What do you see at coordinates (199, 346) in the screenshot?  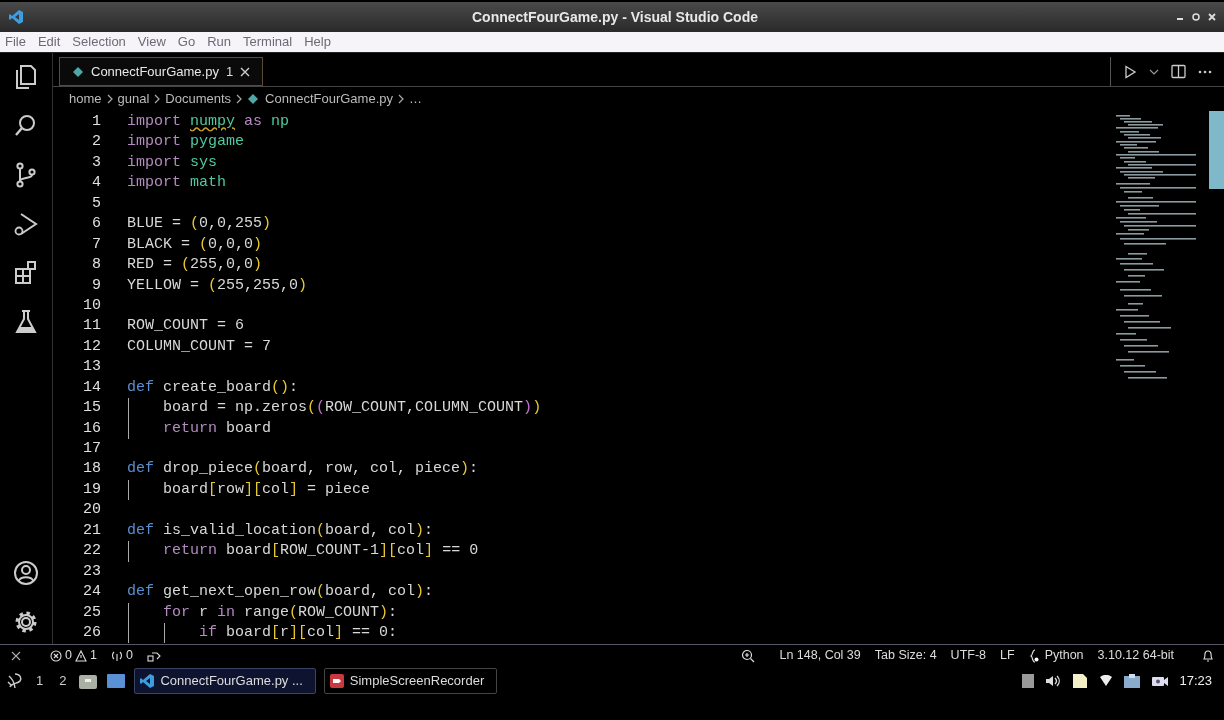 I see `code-line: COLUMN_COUNT = 7` at bounding box center [199, 346].